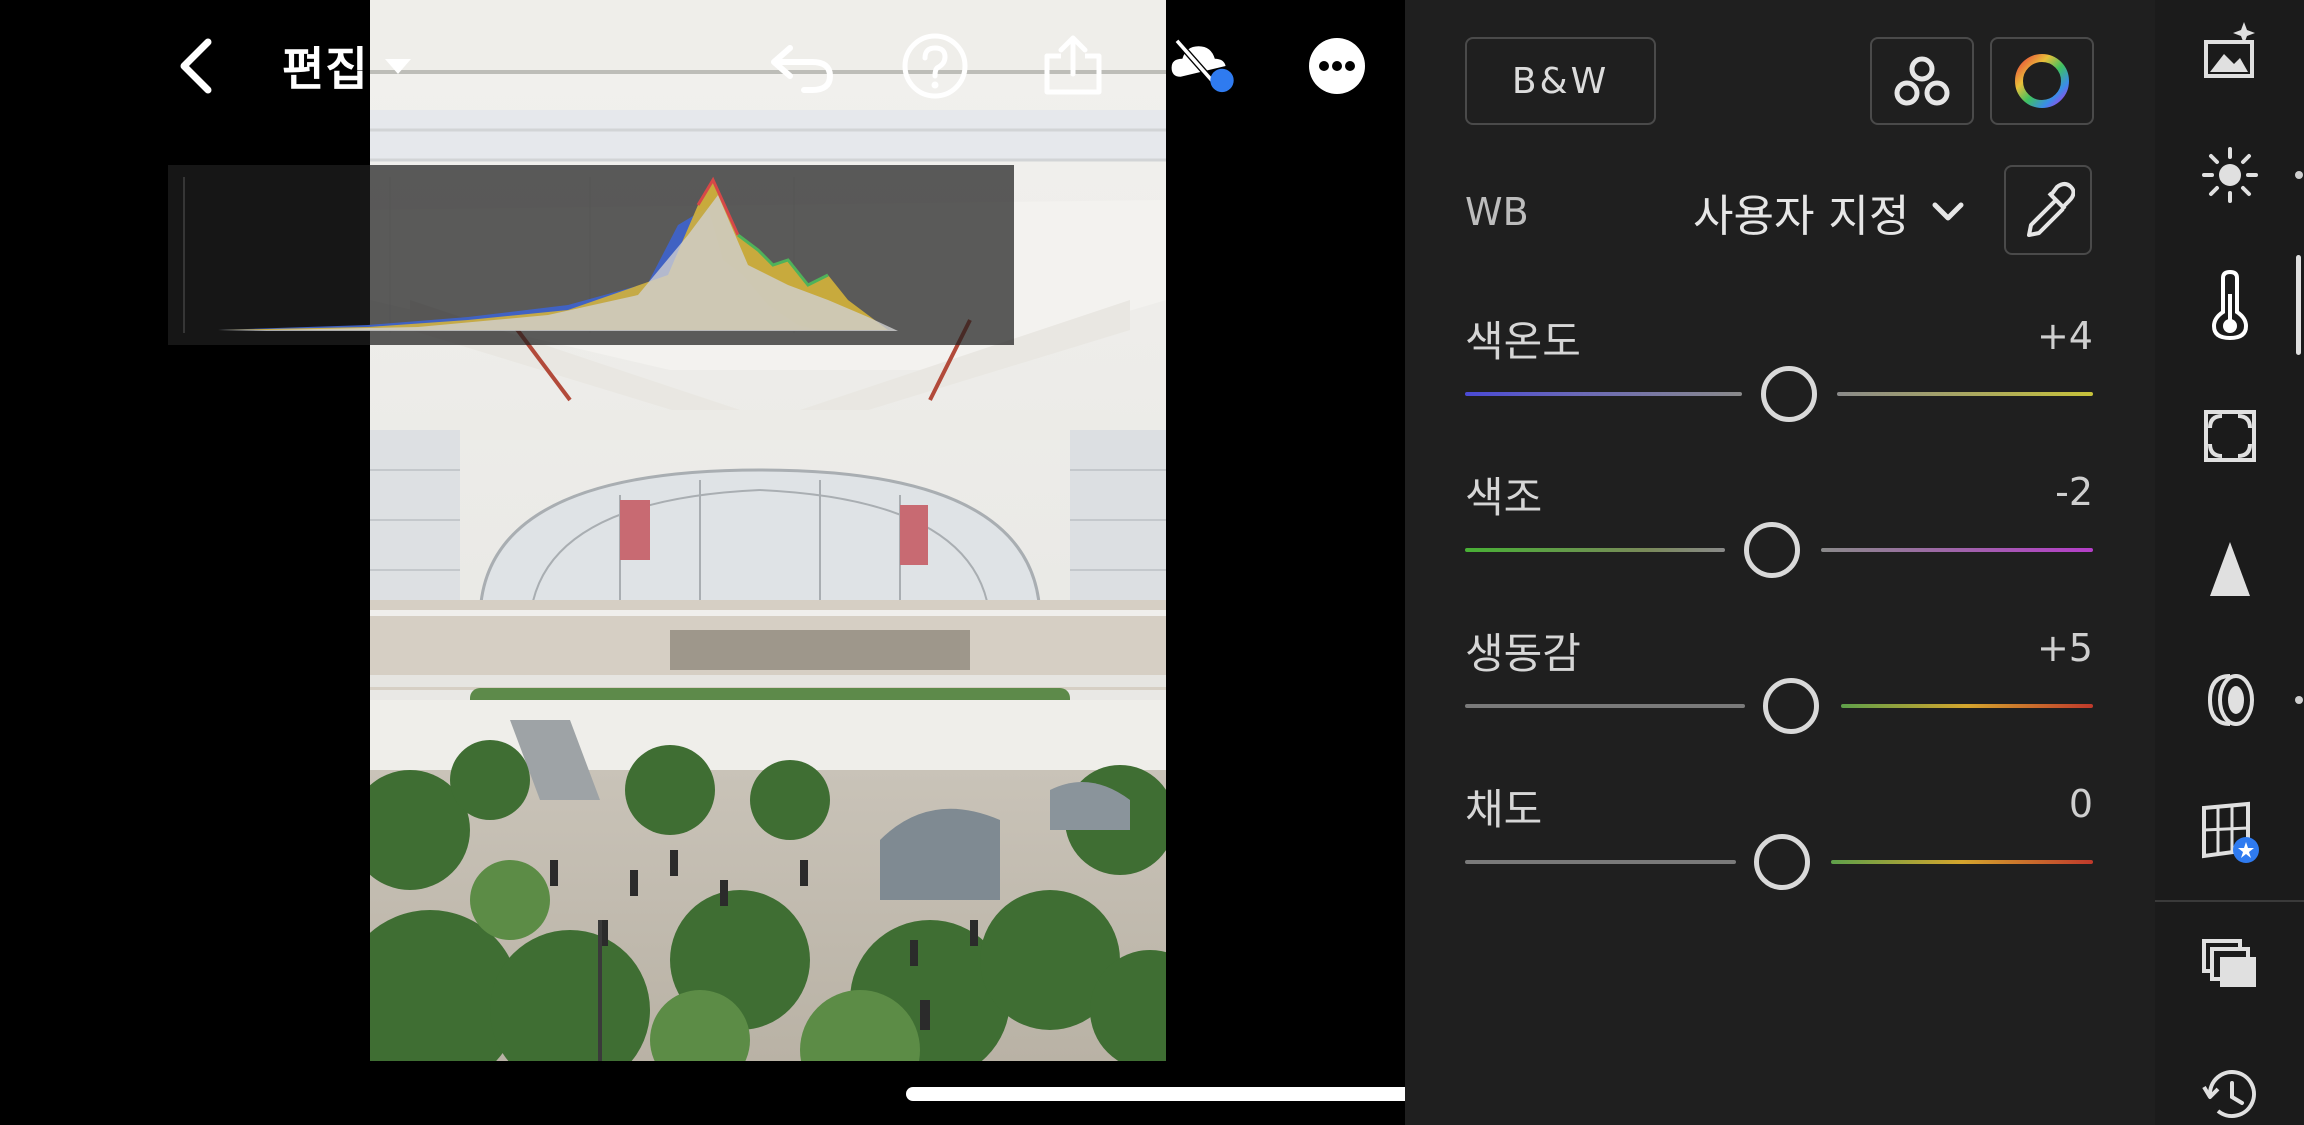  Describe the element at coordinates (1523, 341) in the screenshot. I see `slider-label: 색온도` at that location.